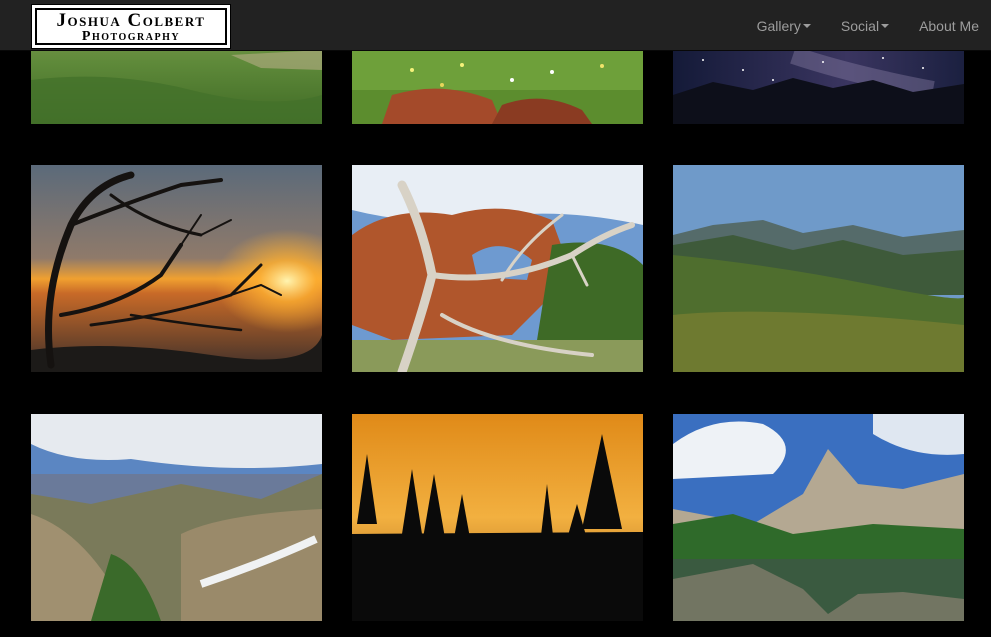 The height and width of the screenshot is (637, 991). I want to click on photo-lake-reflection-image, so click(818, 517).